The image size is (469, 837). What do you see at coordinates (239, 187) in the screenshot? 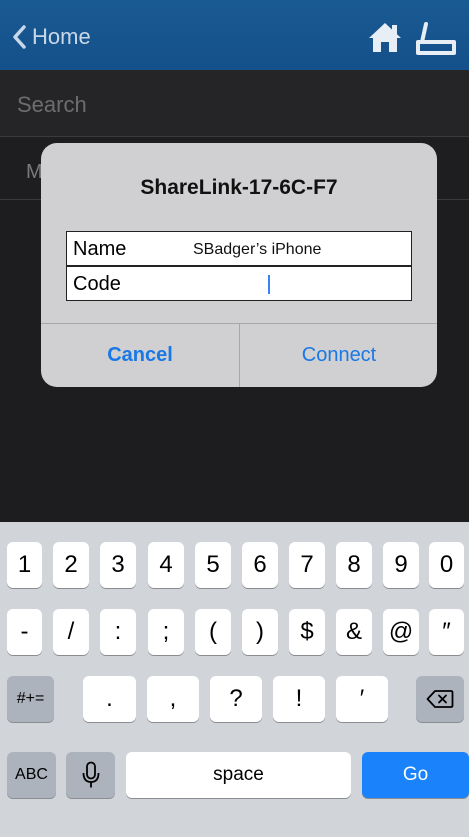
I see `dialog-title: ShareLink-17-6C-F7` at bounding box center [239, 187].